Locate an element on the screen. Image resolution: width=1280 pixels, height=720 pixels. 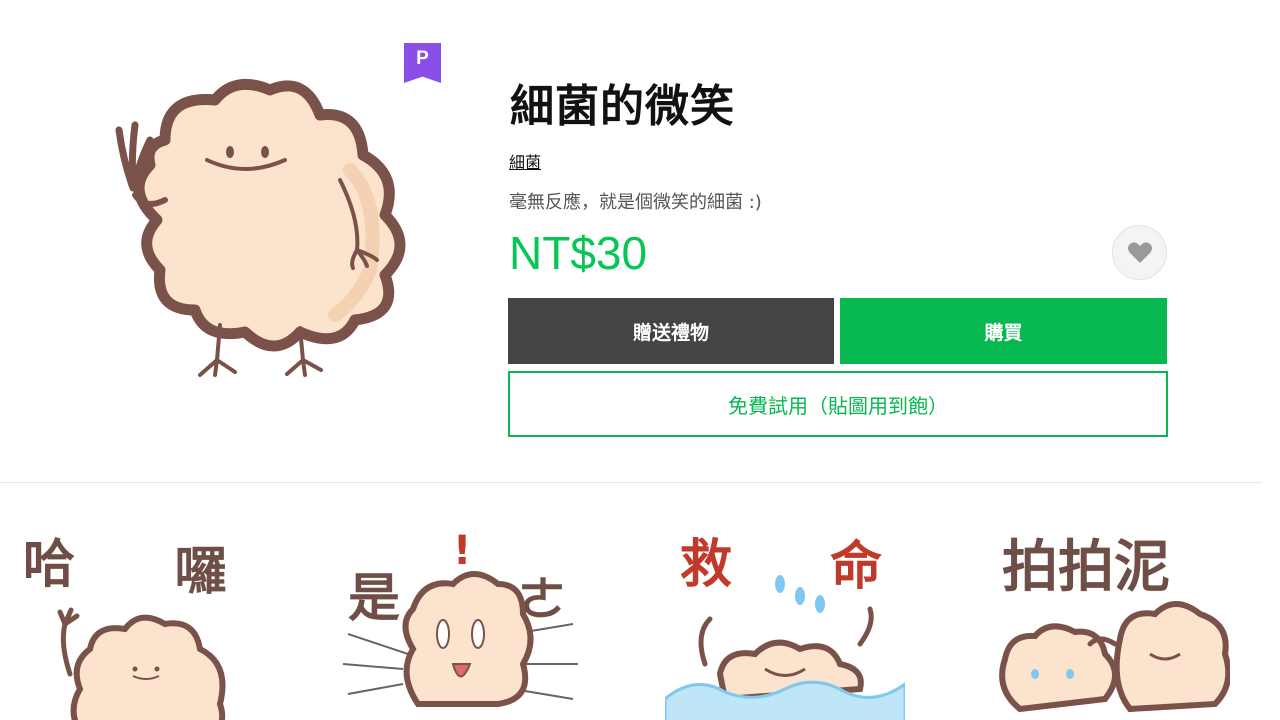
heart-icon is located at coordinates (1139, 252).